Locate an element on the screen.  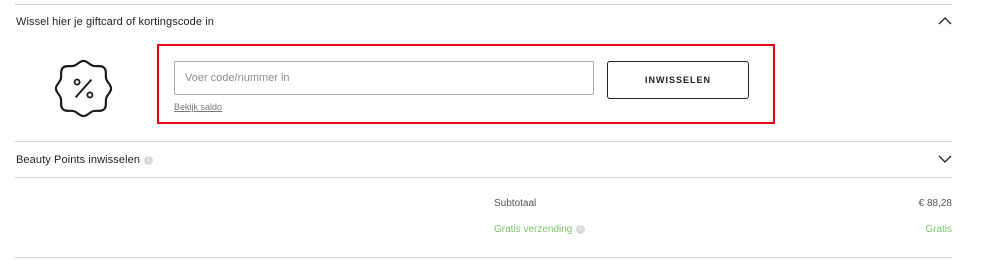
check-balance-link: Bekijk saldo is located at coordinates (198, 107).